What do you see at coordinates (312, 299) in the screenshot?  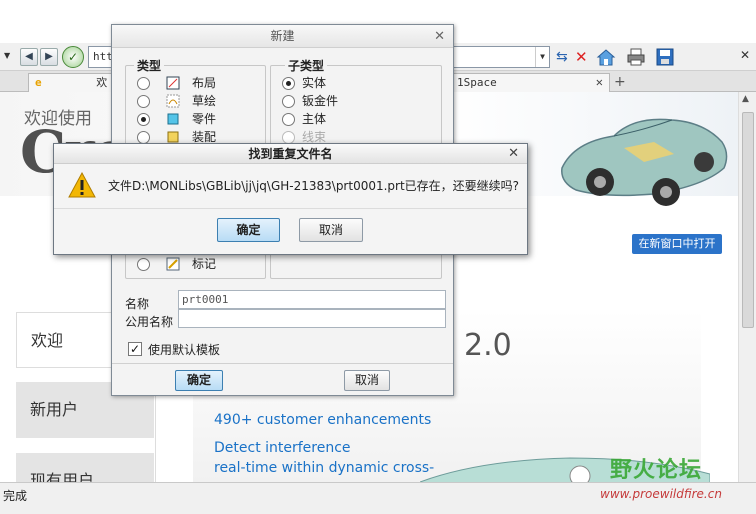 I see `name-input: prt0001` at bounding box center [312, 299].